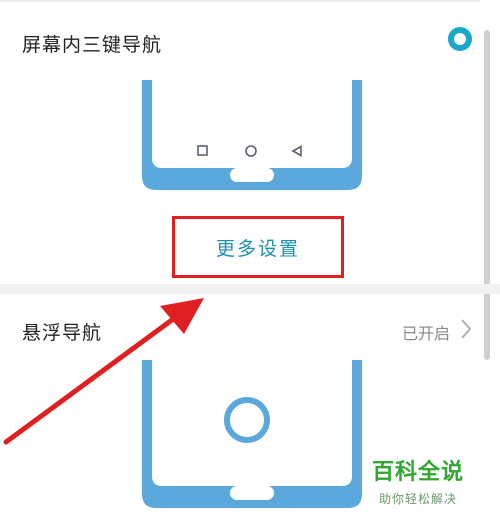  I want to click on watermark-subtitle: 助你轻松解决, so click(418, 499).